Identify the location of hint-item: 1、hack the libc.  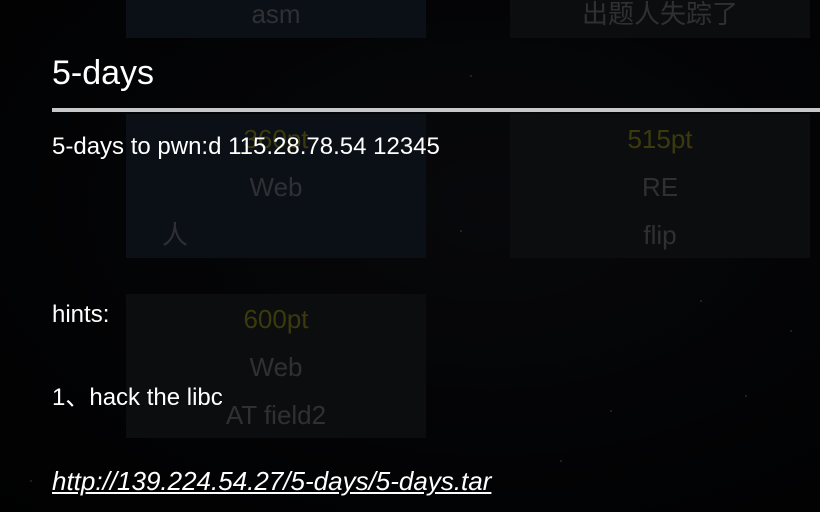
(137, 397).